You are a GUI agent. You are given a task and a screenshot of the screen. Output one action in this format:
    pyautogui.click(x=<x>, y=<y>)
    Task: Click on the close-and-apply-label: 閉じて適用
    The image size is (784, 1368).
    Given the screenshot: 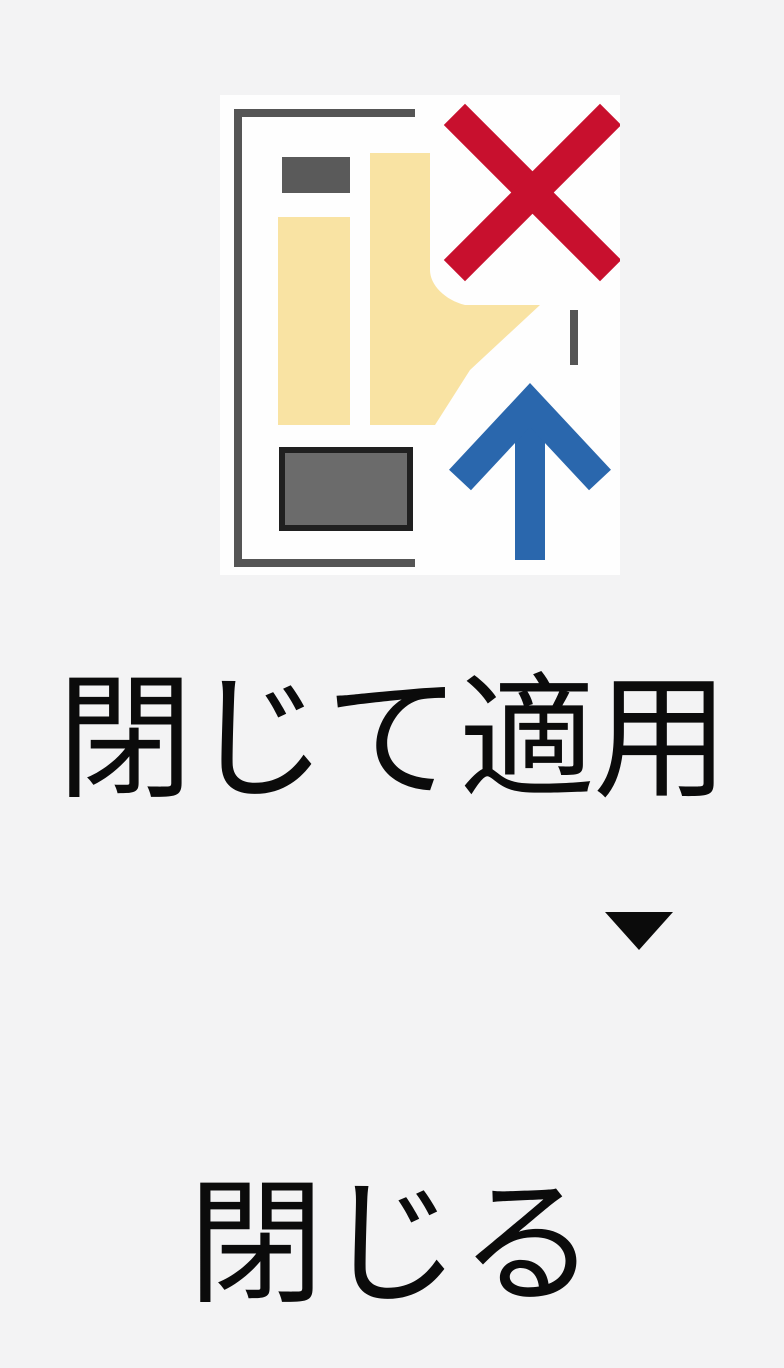 What is the action you would take?
    pyautogui.click(x=393, y=740)
    